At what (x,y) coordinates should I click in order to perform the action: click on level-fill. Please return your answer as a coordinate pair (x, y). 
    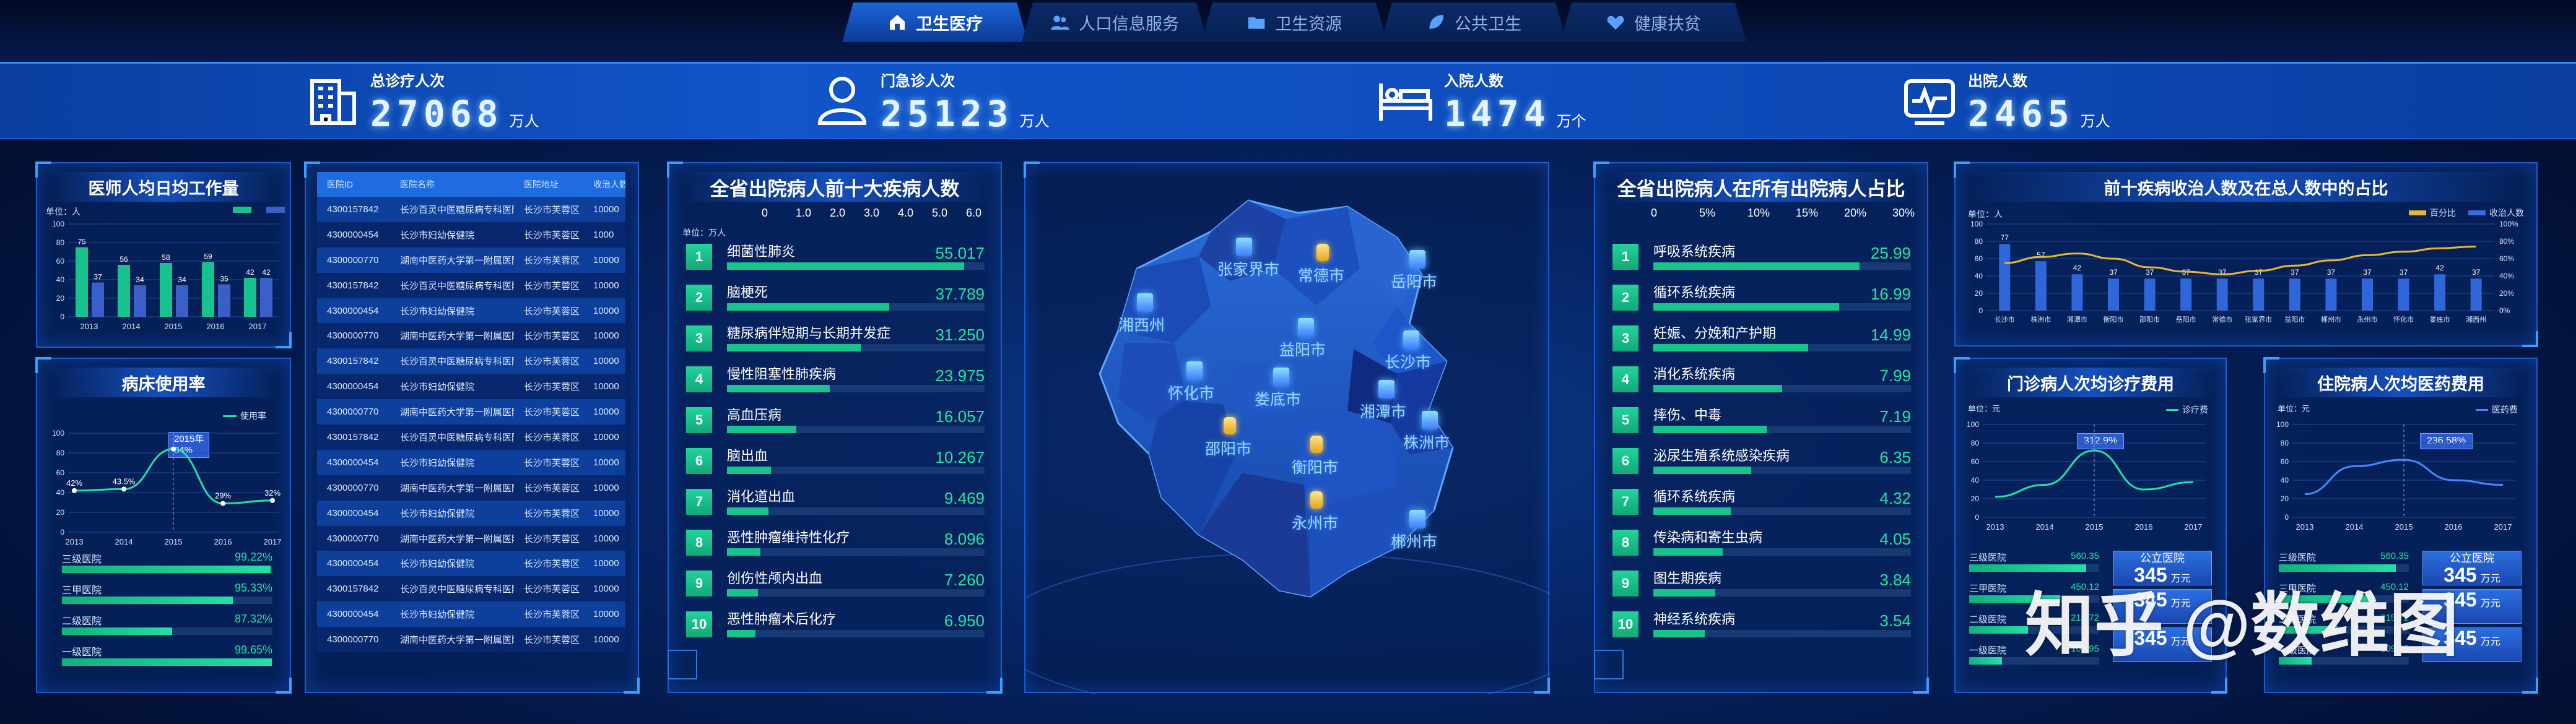
    Looking at the image, I should click on (147, 601).